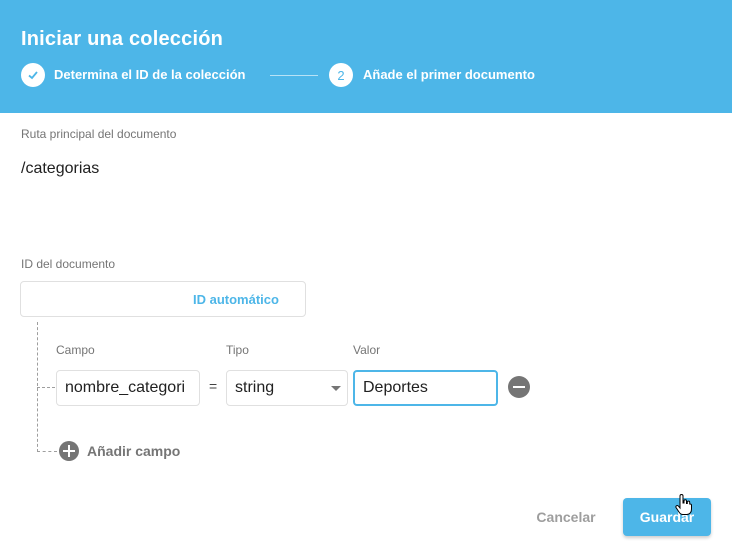 This screenshot has height=556, width=732. I want to click on field-column-header: Campo, so click(75, 350).